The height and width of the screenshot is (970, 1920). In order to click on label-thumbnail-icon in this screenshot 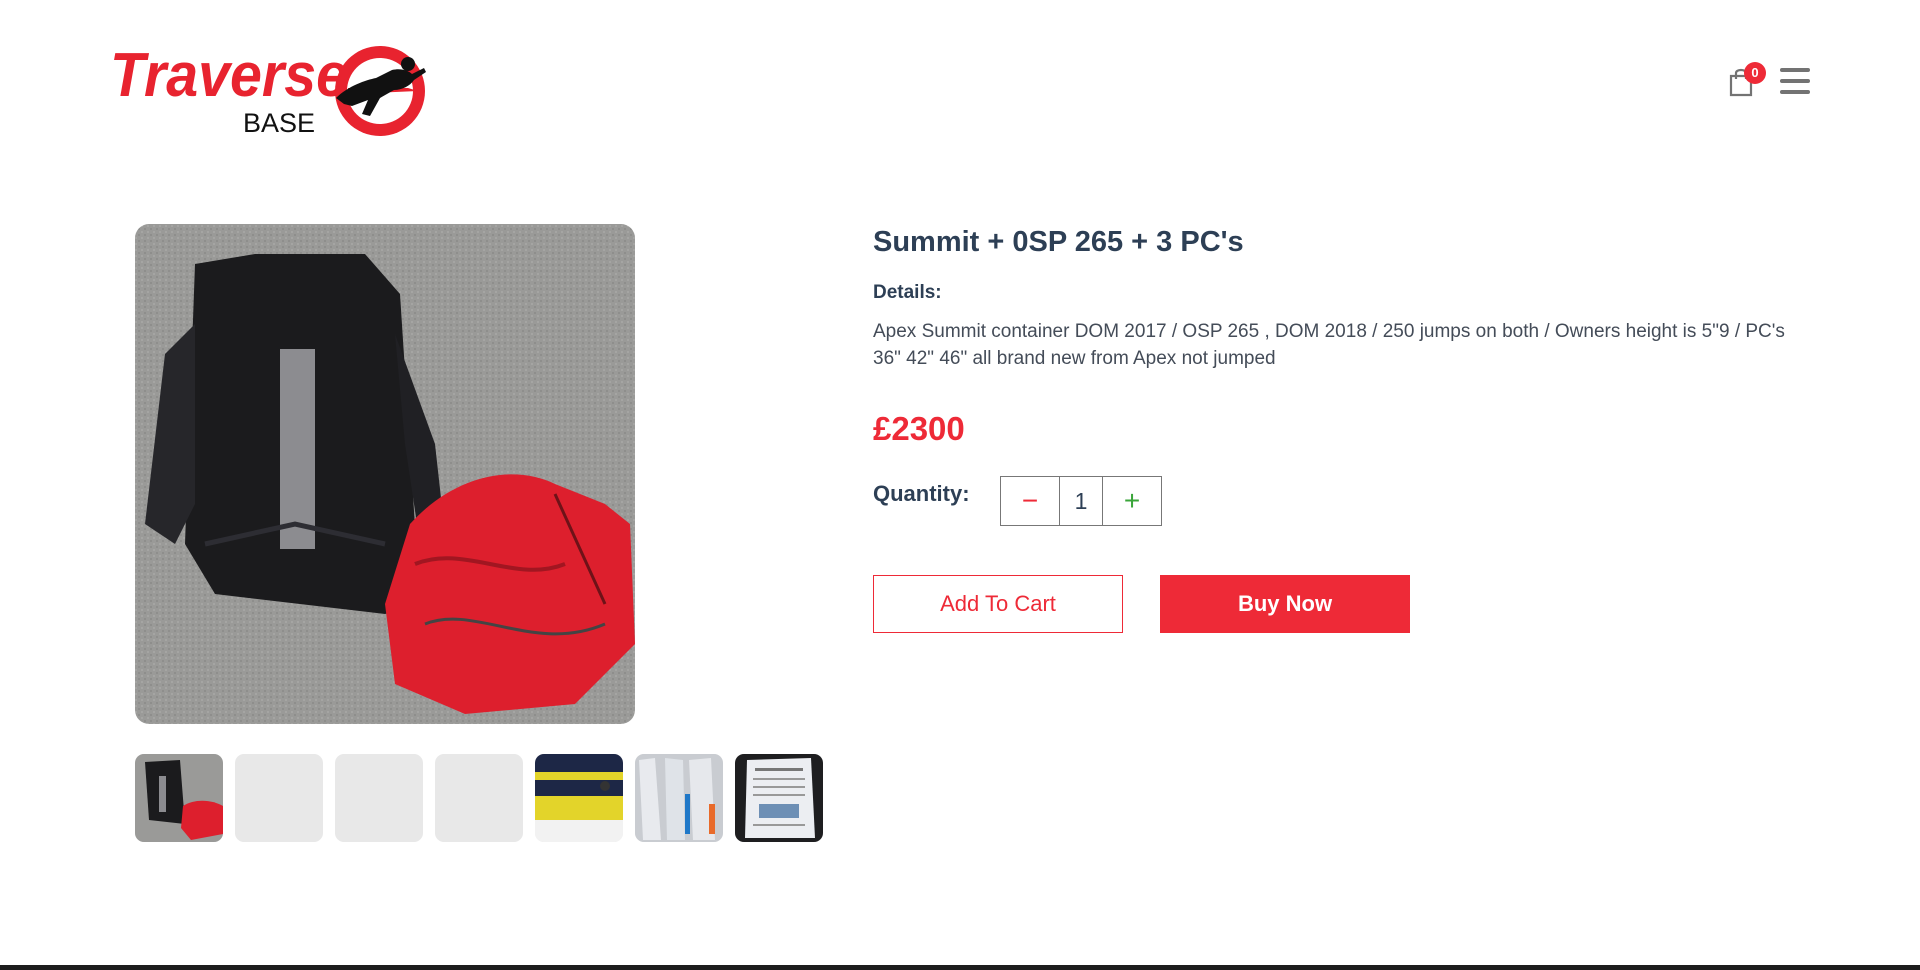, I will do `click(779, 798)`.